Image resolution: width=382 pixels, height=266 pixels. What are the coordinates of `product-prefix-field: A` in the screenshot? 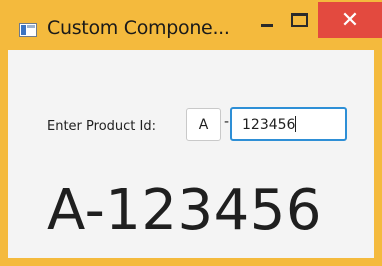 It's located at (203, 124).